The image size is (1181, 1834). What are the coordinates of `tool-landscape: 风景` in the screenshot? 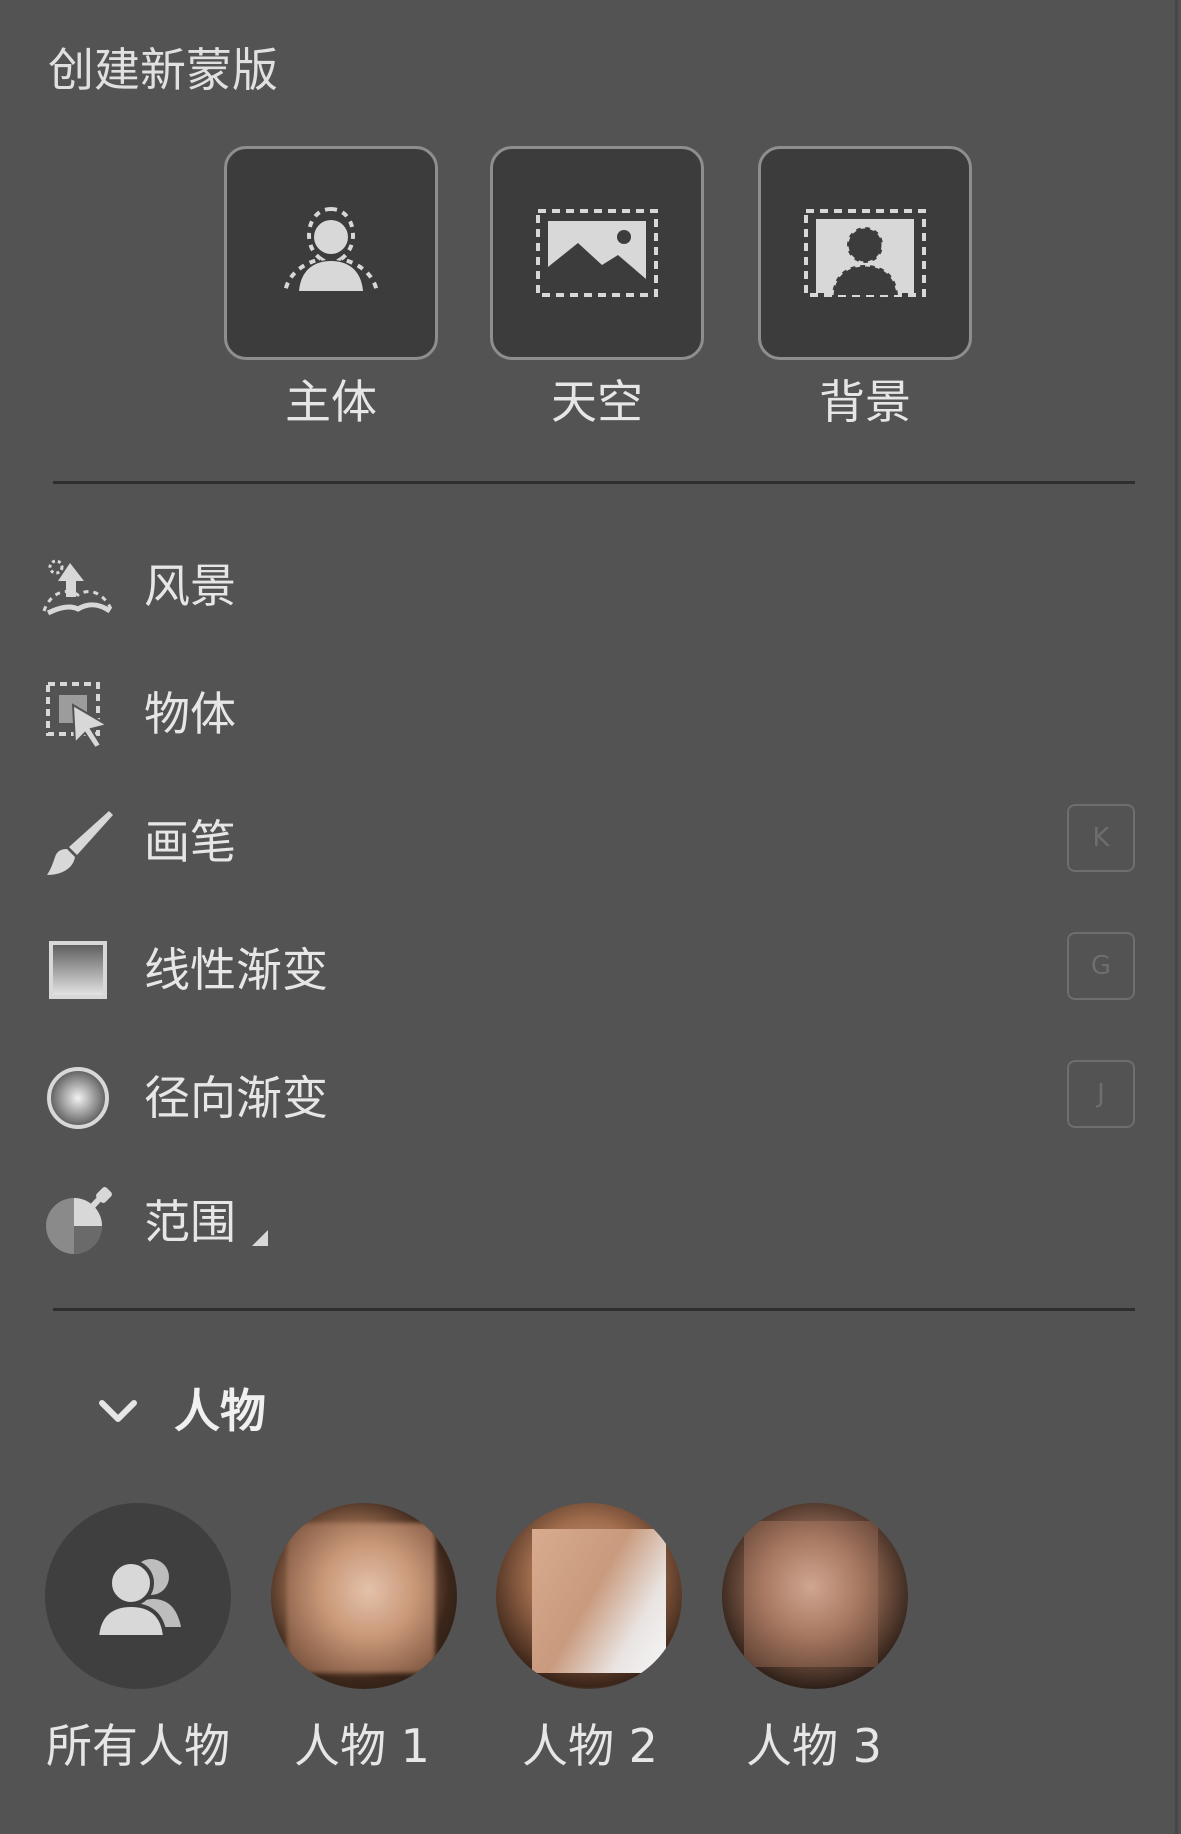 It's located at (590, 596).